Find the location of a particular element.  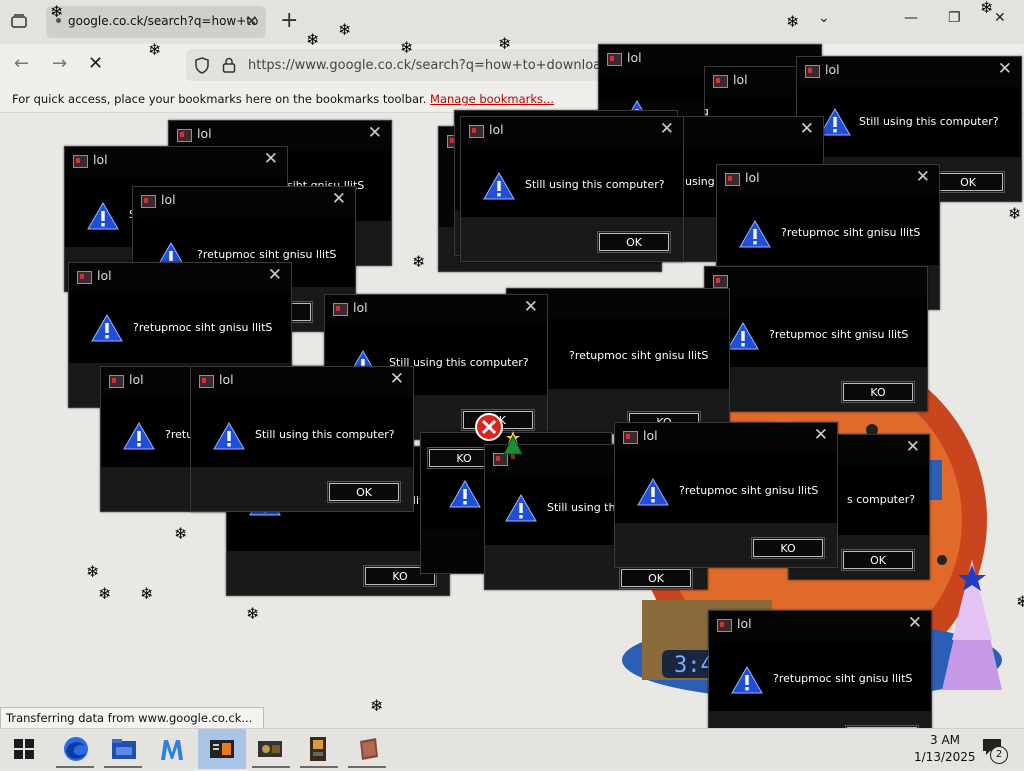

shield-icon is located at coordinates (202, 65).